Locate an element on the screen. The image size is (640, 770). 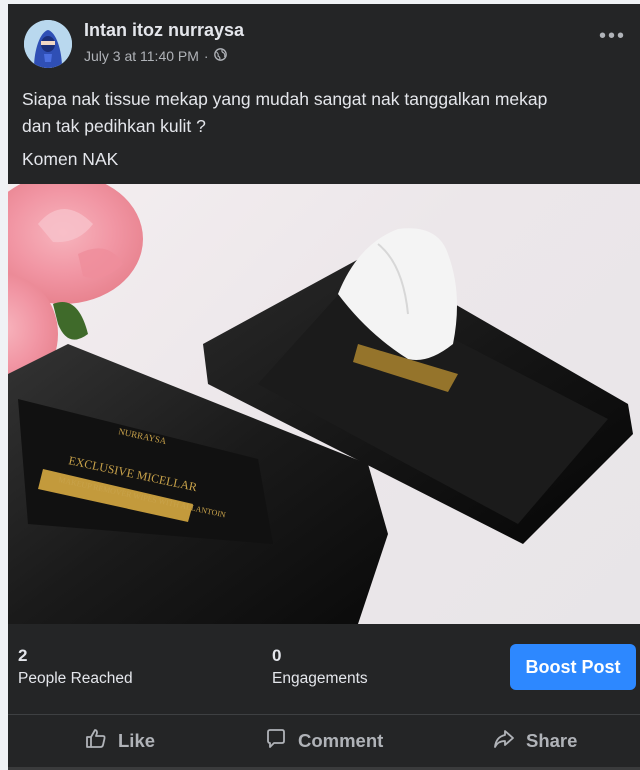
comment-icon is located at coordinates (276, 741).